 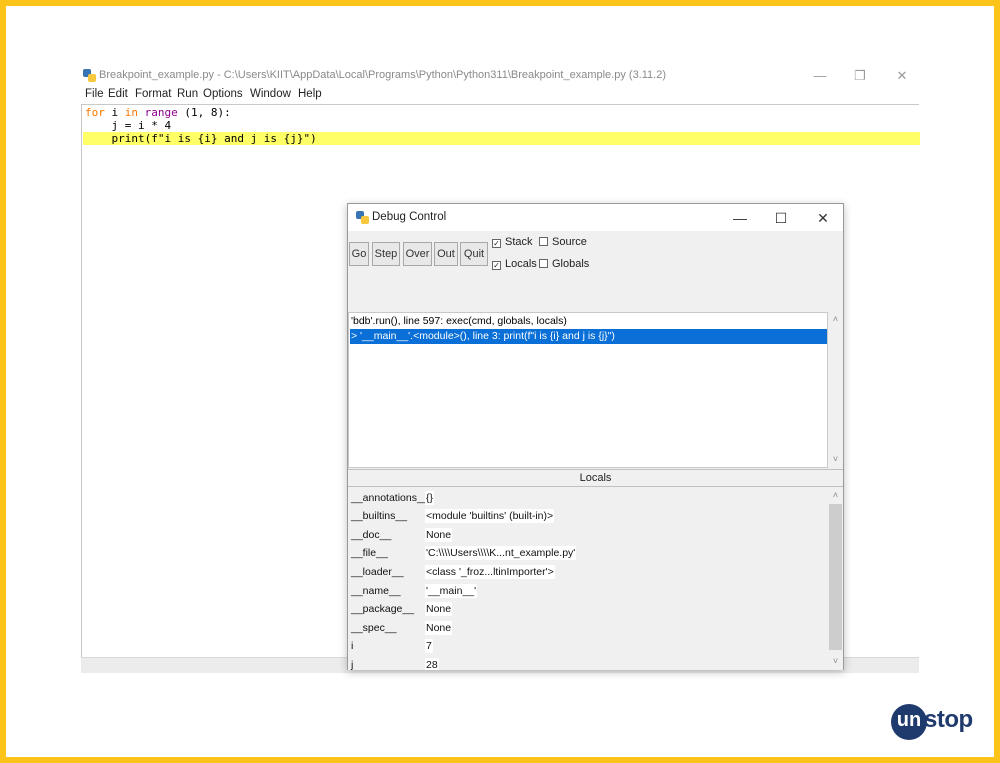 What do you see at coordinates (395, 664) in the screenshot?
I see `locals-row: j 28` at bounding box center [395, 664].